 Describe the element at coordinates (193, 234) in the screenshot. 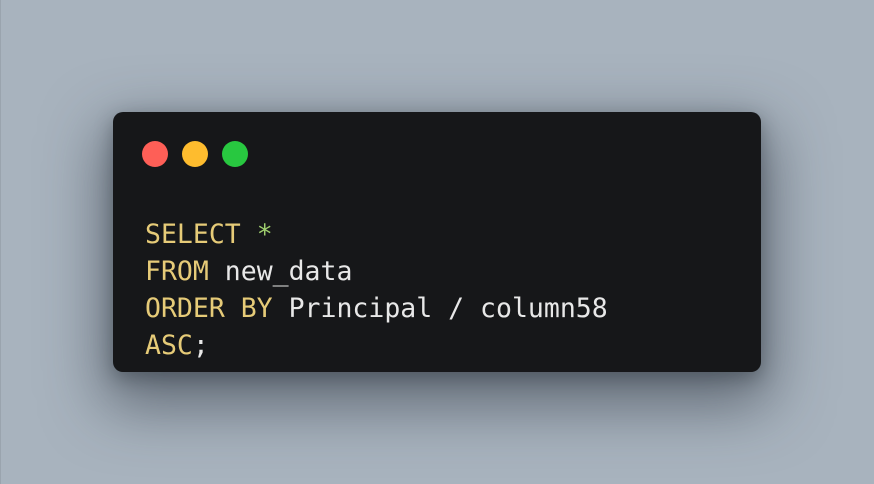

I see `sql-keyword-select: SELECT` at that location.